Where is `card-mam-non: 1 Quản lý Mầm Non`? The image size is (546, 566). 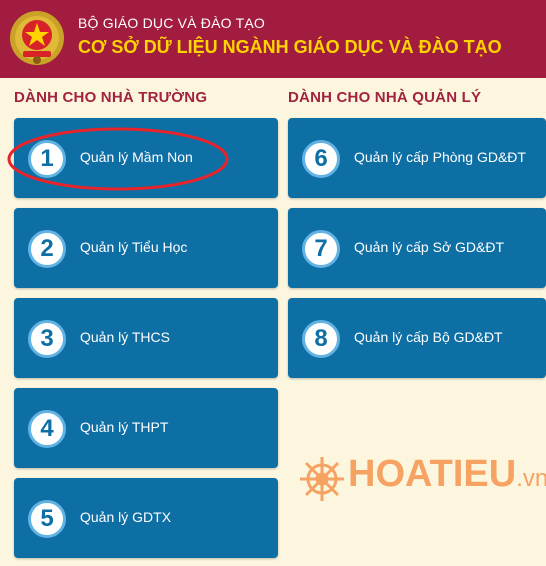 card-mam-non: 1 Quản lý Mầm Non is located at coordinates (146, 158).